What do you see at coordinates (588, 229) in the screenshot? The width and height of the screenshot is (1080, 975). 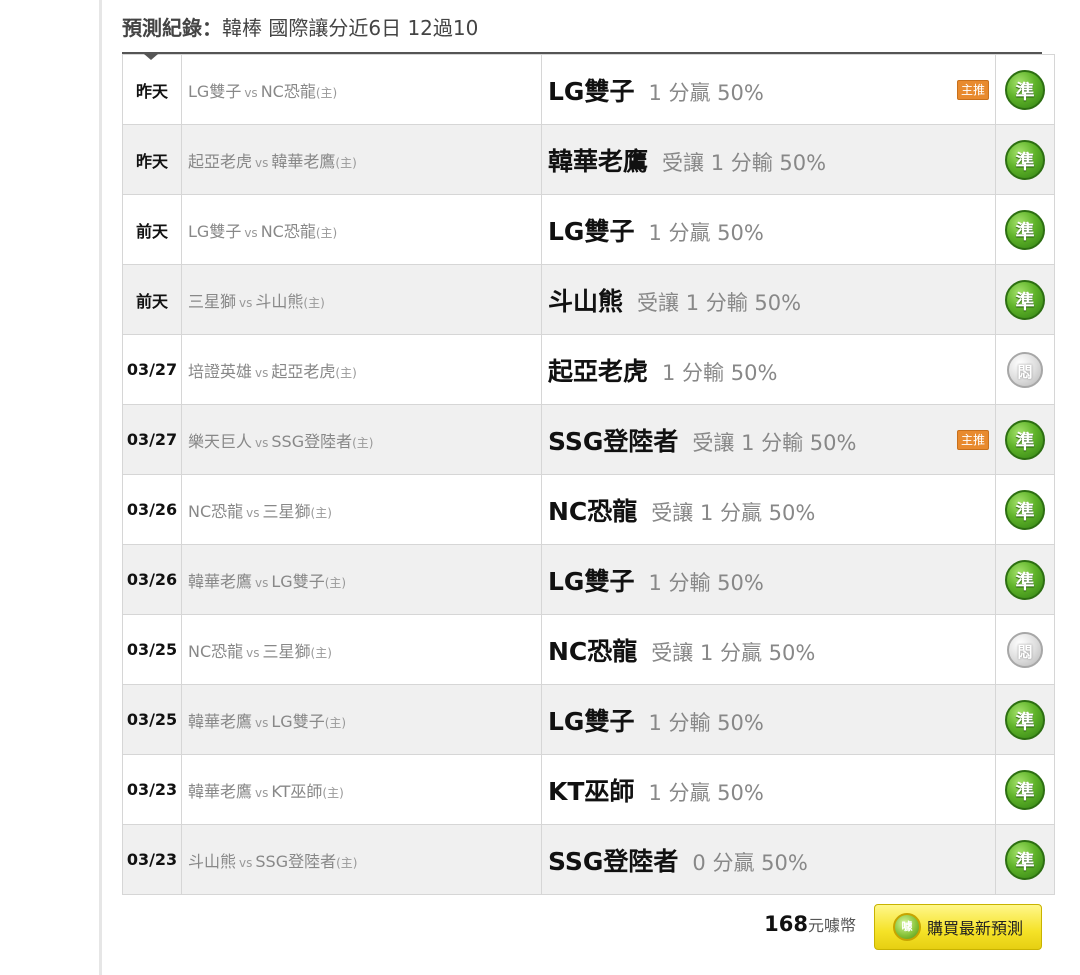 I see `table-row: 前天 LG雙子 vs NC恐龍(主) LG雙子 1 分贏 50% 準` at bounding box center [588, 229].